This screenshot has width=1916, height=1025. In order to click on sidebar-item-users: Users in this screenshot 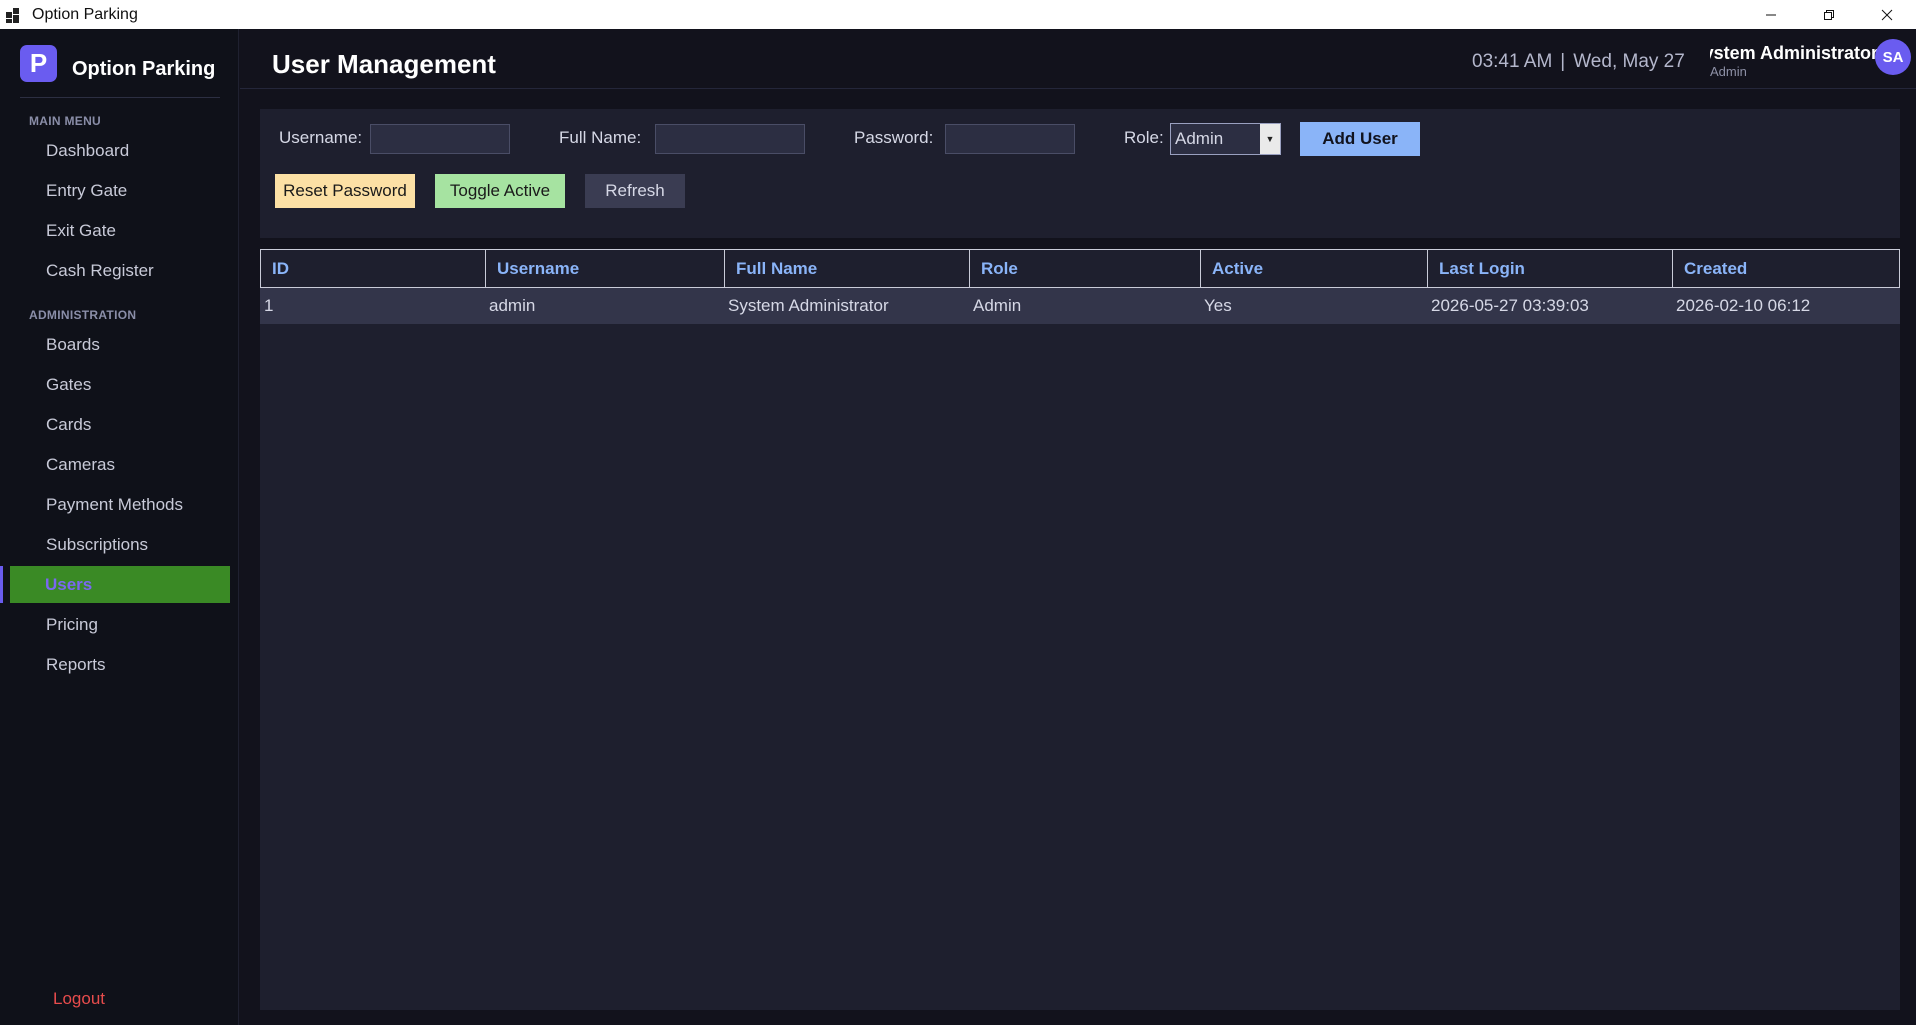, I will do `click(120, 584)`.